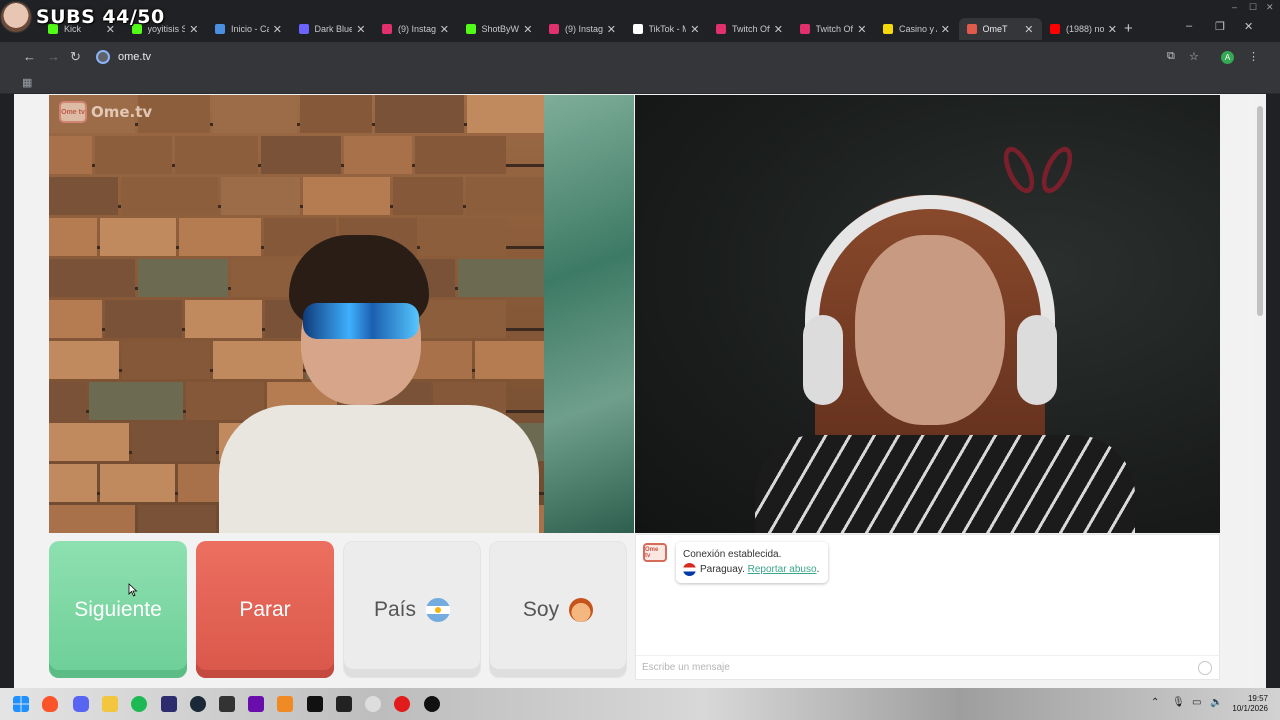  I want to click on capcut-icon, so click(315, 704).